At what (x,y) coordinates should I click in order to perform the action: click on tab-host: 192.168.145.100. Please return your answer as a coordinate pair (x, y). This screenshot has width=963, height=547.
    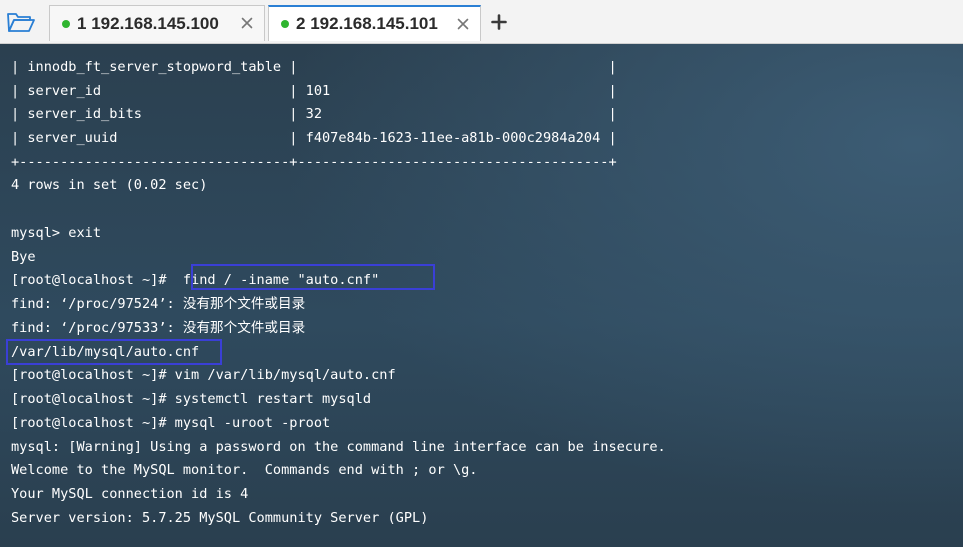
    Looking at the image, I should click on (155, 23).